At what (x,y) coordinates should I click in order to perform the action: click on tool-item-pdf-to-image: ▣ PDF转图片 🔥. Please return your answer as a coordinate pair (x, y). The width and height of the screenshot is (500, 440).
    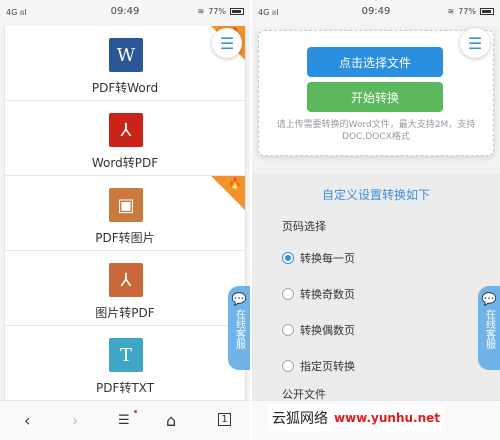
    Looking at the image, I should click on (125, 213).